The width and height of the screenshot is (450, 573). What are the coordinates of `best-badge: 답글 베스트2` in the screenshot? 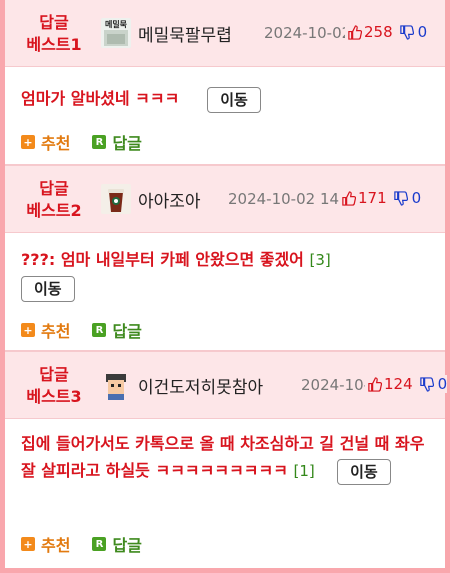 It's located at (54, 199).